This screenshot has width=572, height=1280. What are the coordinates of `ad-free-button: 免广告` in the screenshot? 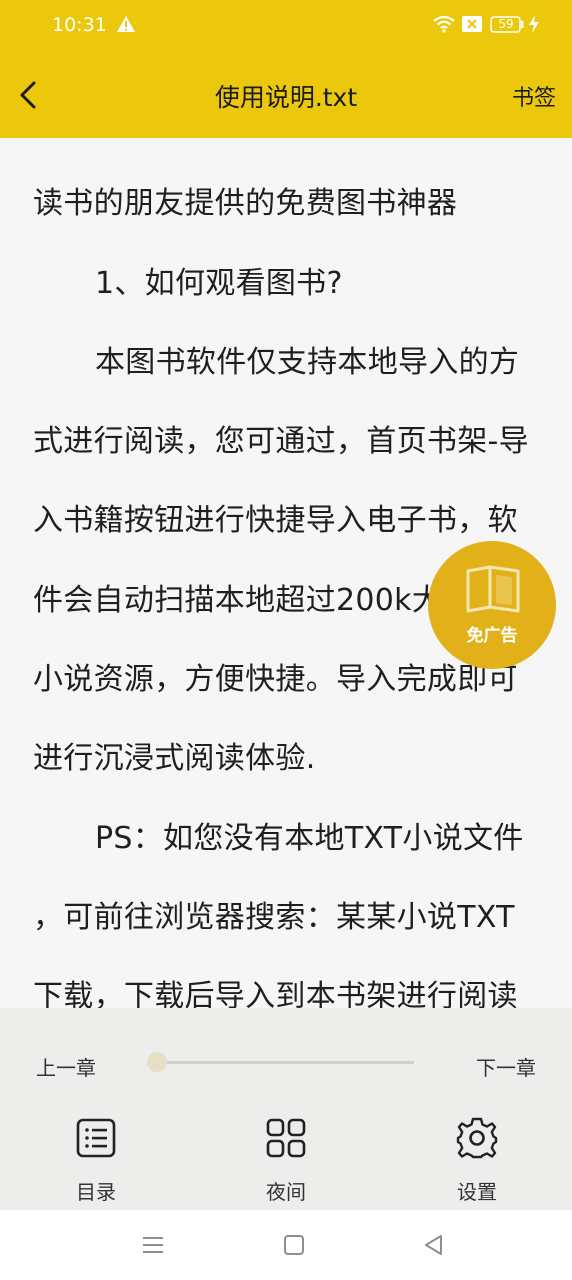 It's located at (492, 605).